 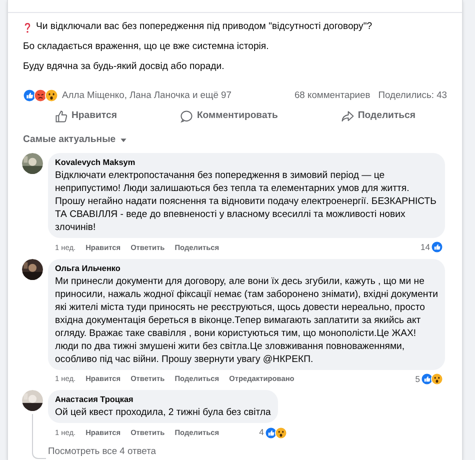 I want to click on caret-icon, so click(x=123, y=139).